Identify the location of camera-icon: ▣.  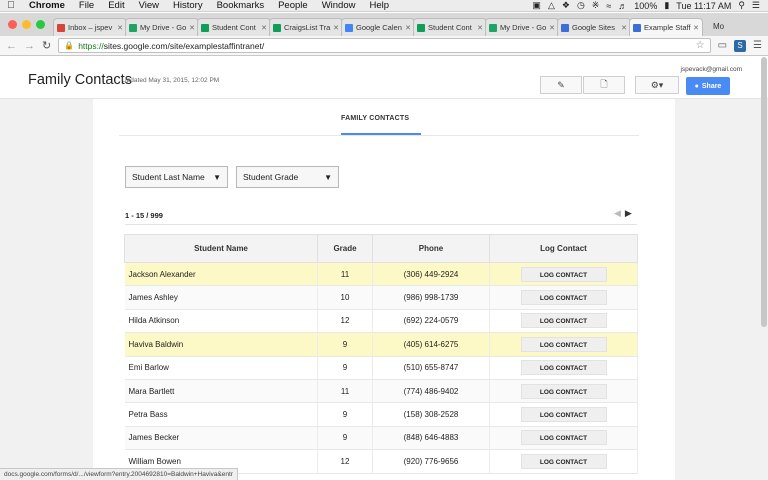
(536, 5).